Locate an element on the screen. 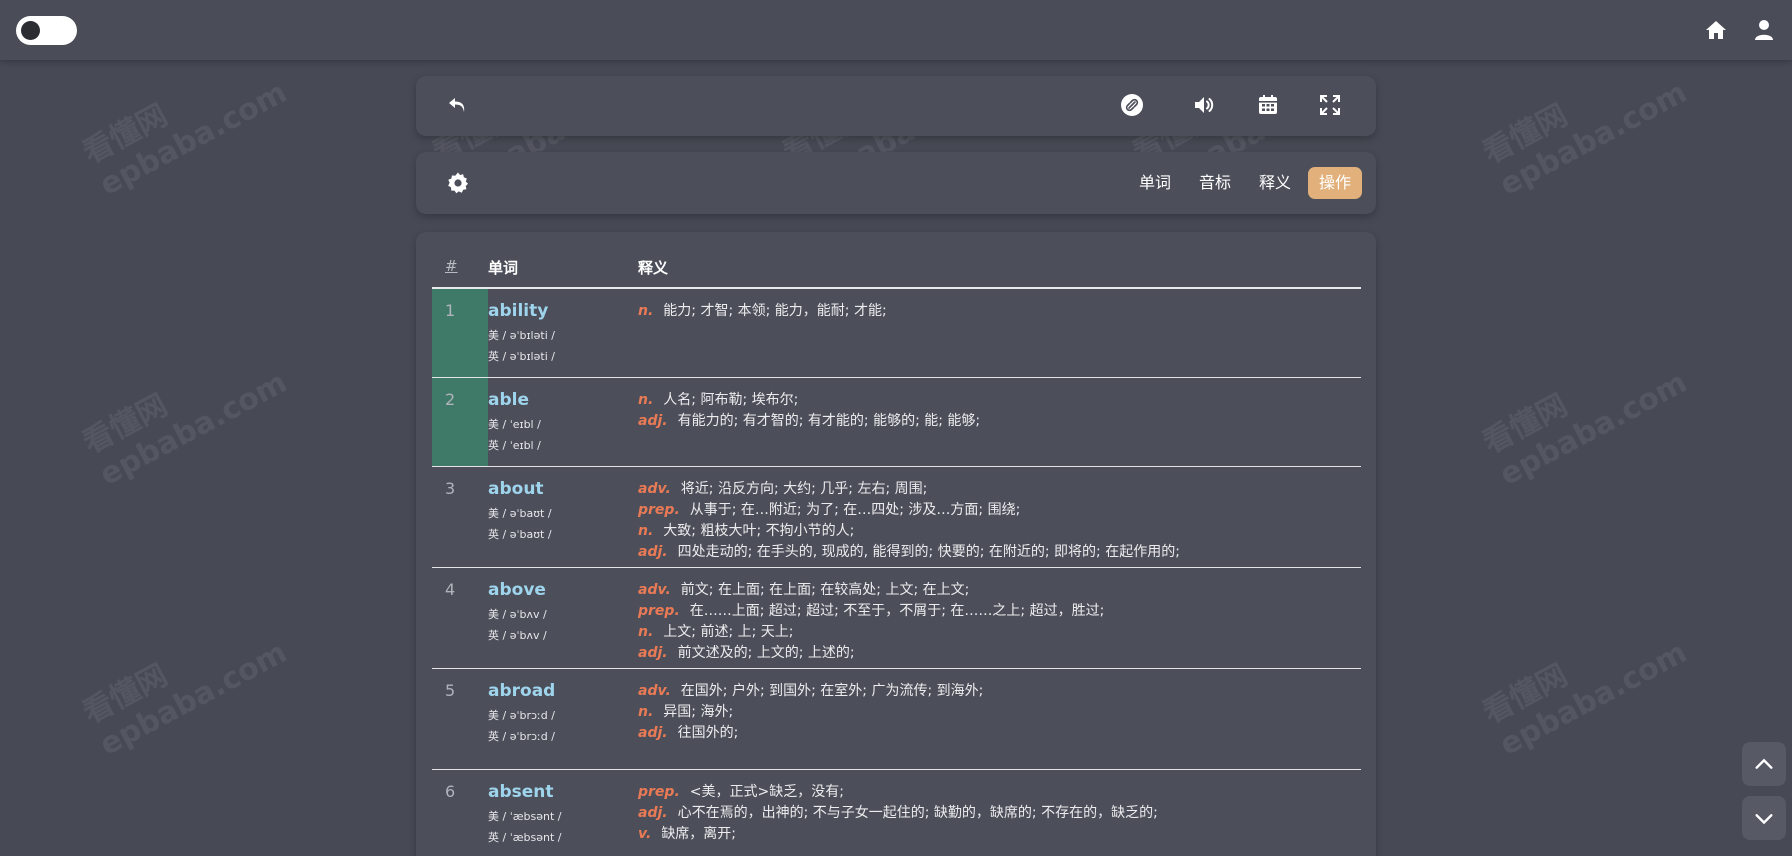  definition-text: 从事于; 在…附近; 为了; 在…四处; 涉及…方面; 围绕; is located at coordinates (855, 509).